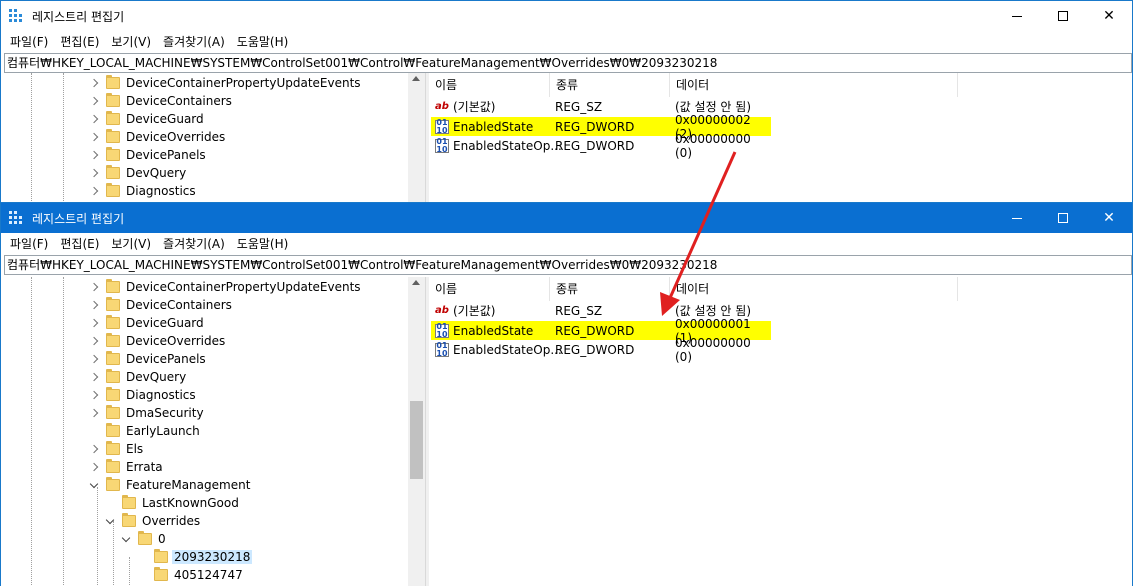 The height and width of the screenshot is (586, 1133). I want to click on tree-node: DmaSecurity, so click(147, 413).